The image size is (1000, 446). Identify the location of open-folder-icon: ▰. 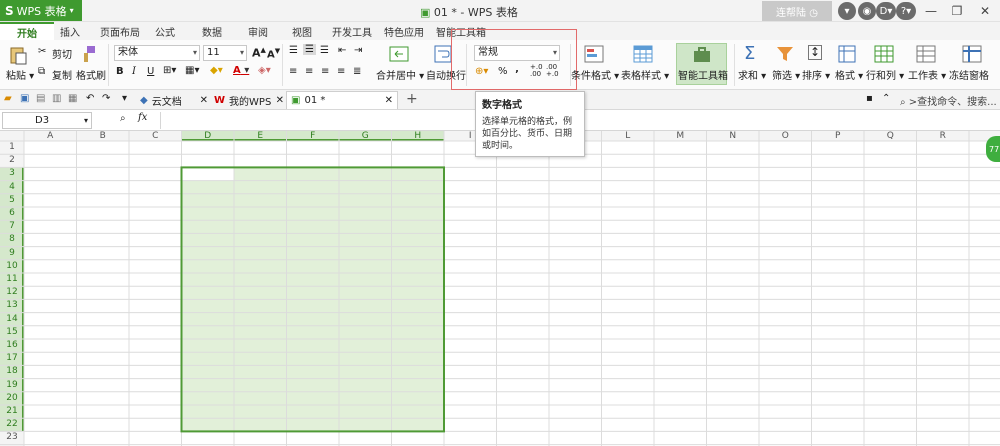
(8, 98).